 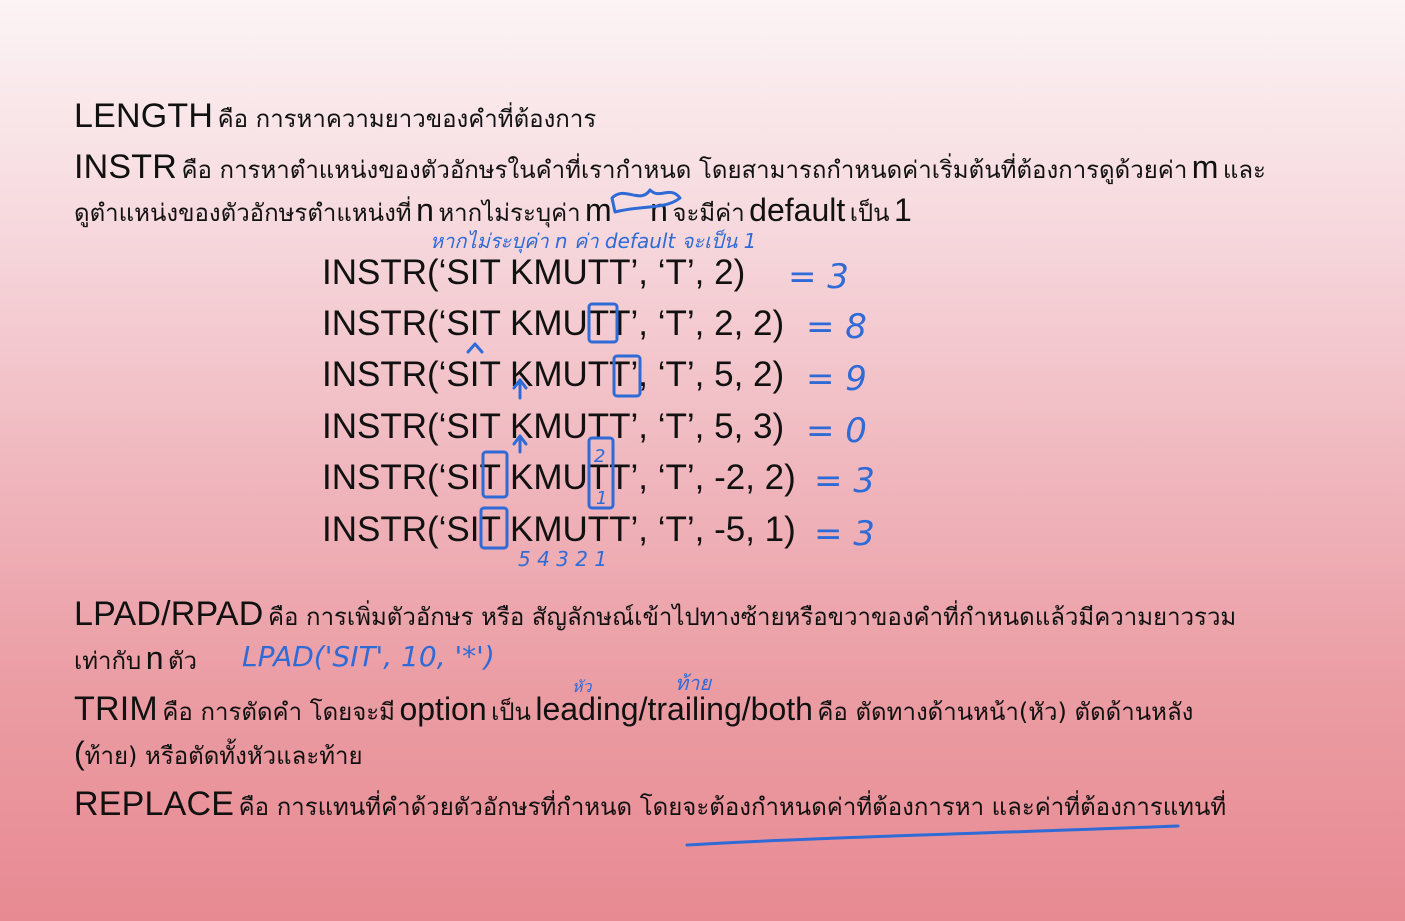 What do you see at coordinates (844, 534) in the screenshot?
I see `result-6: = 3` at bounding box center [844, 534].